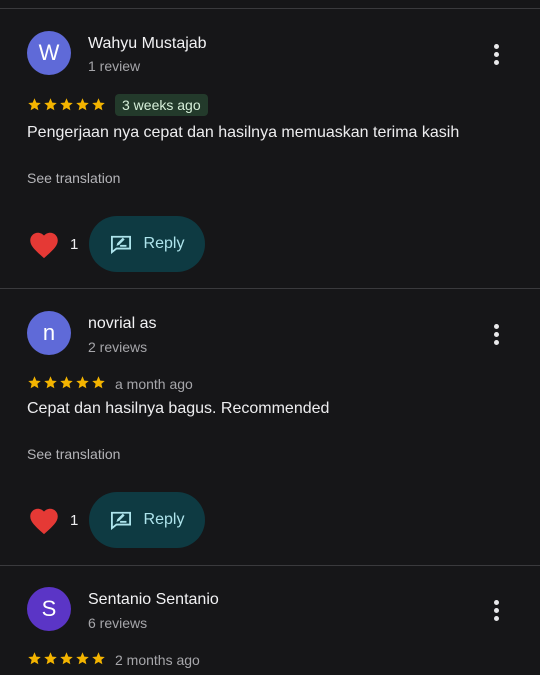 Image resolution: width=540 pixels, height=675 pixels. Describe the element at coordinates (496, 610) in the screenshot. I see `more-vert-icon` at that location.